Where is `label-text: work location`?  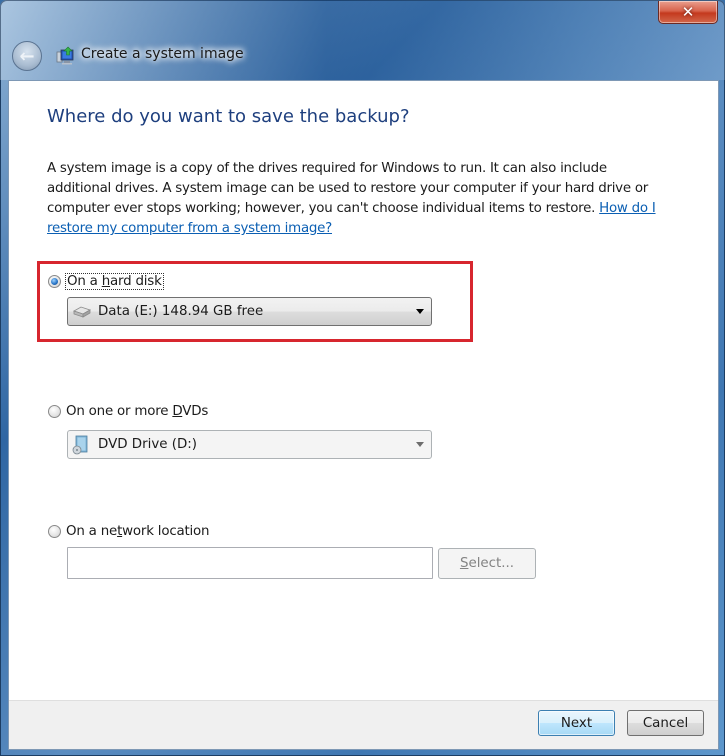
label-text: work location is located at coordinates (166, 531).